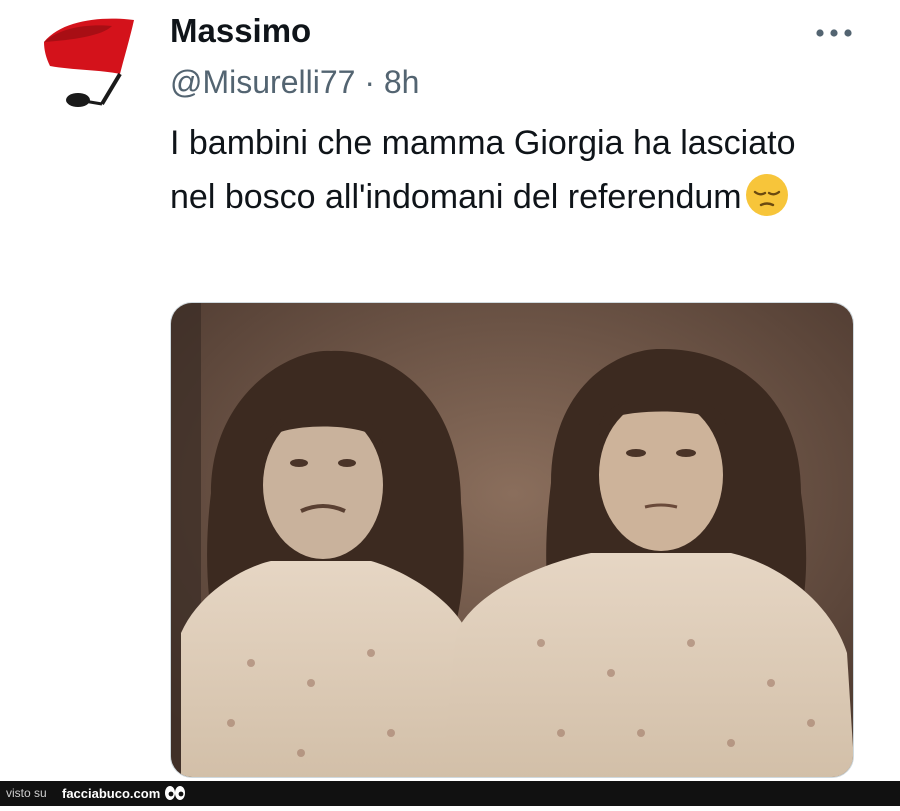 The height and width of the screenshot is (811, 900). Describe the element at coordinates (111, 793) in the screenshot. I see `footer-brand: facciabuco.com` at that location.